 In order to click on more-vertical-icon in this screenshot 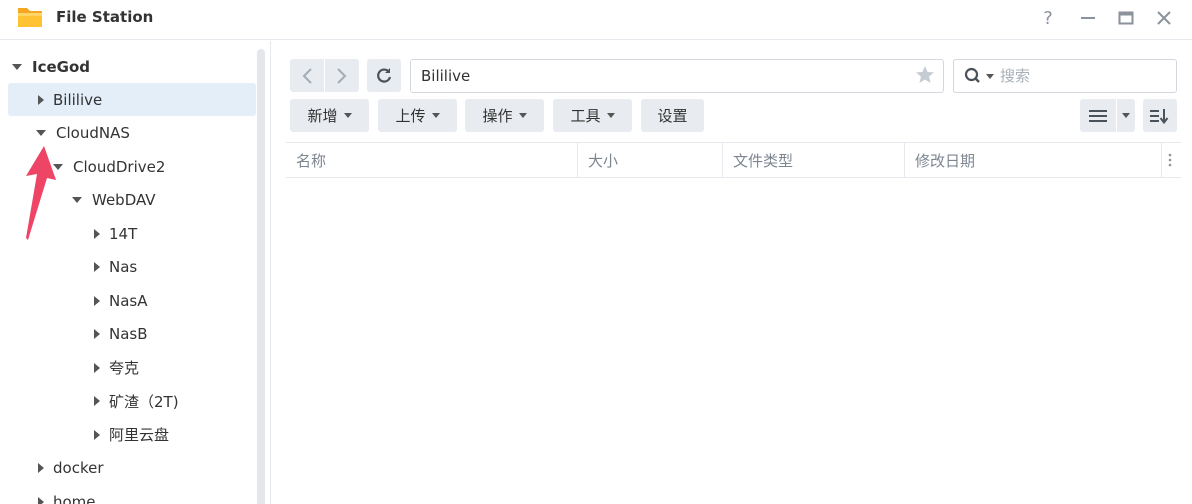, I will do `click(1170, 160)`.